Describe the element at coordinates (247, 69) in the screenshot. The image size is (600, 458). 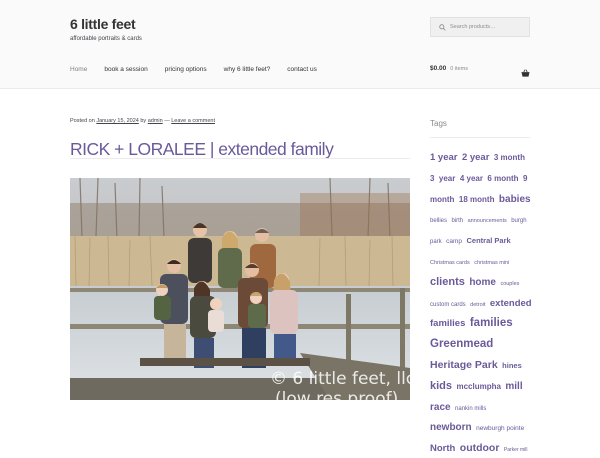
I see `nav-item-why-6-little-feet: why 6 little feet?` at that location.